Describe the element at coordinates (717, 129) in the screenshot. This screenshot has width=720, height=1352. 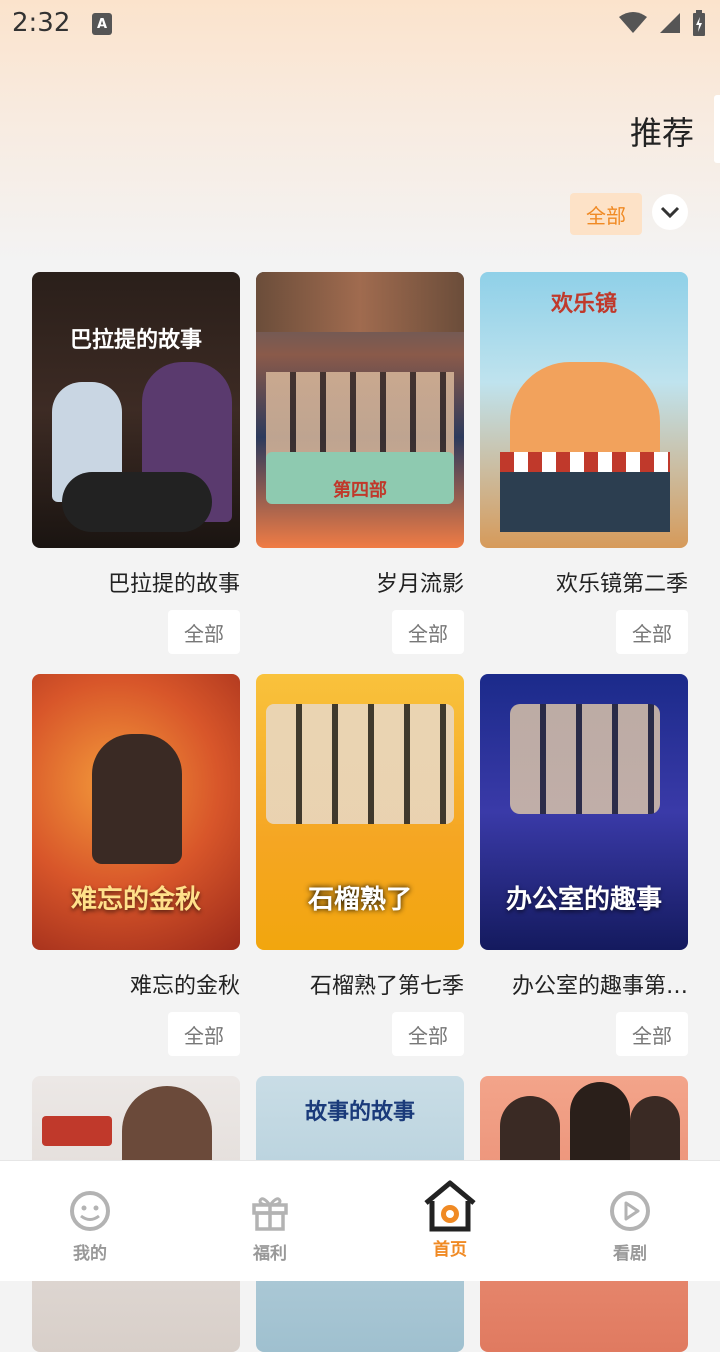
I see `side-handle` at that location.